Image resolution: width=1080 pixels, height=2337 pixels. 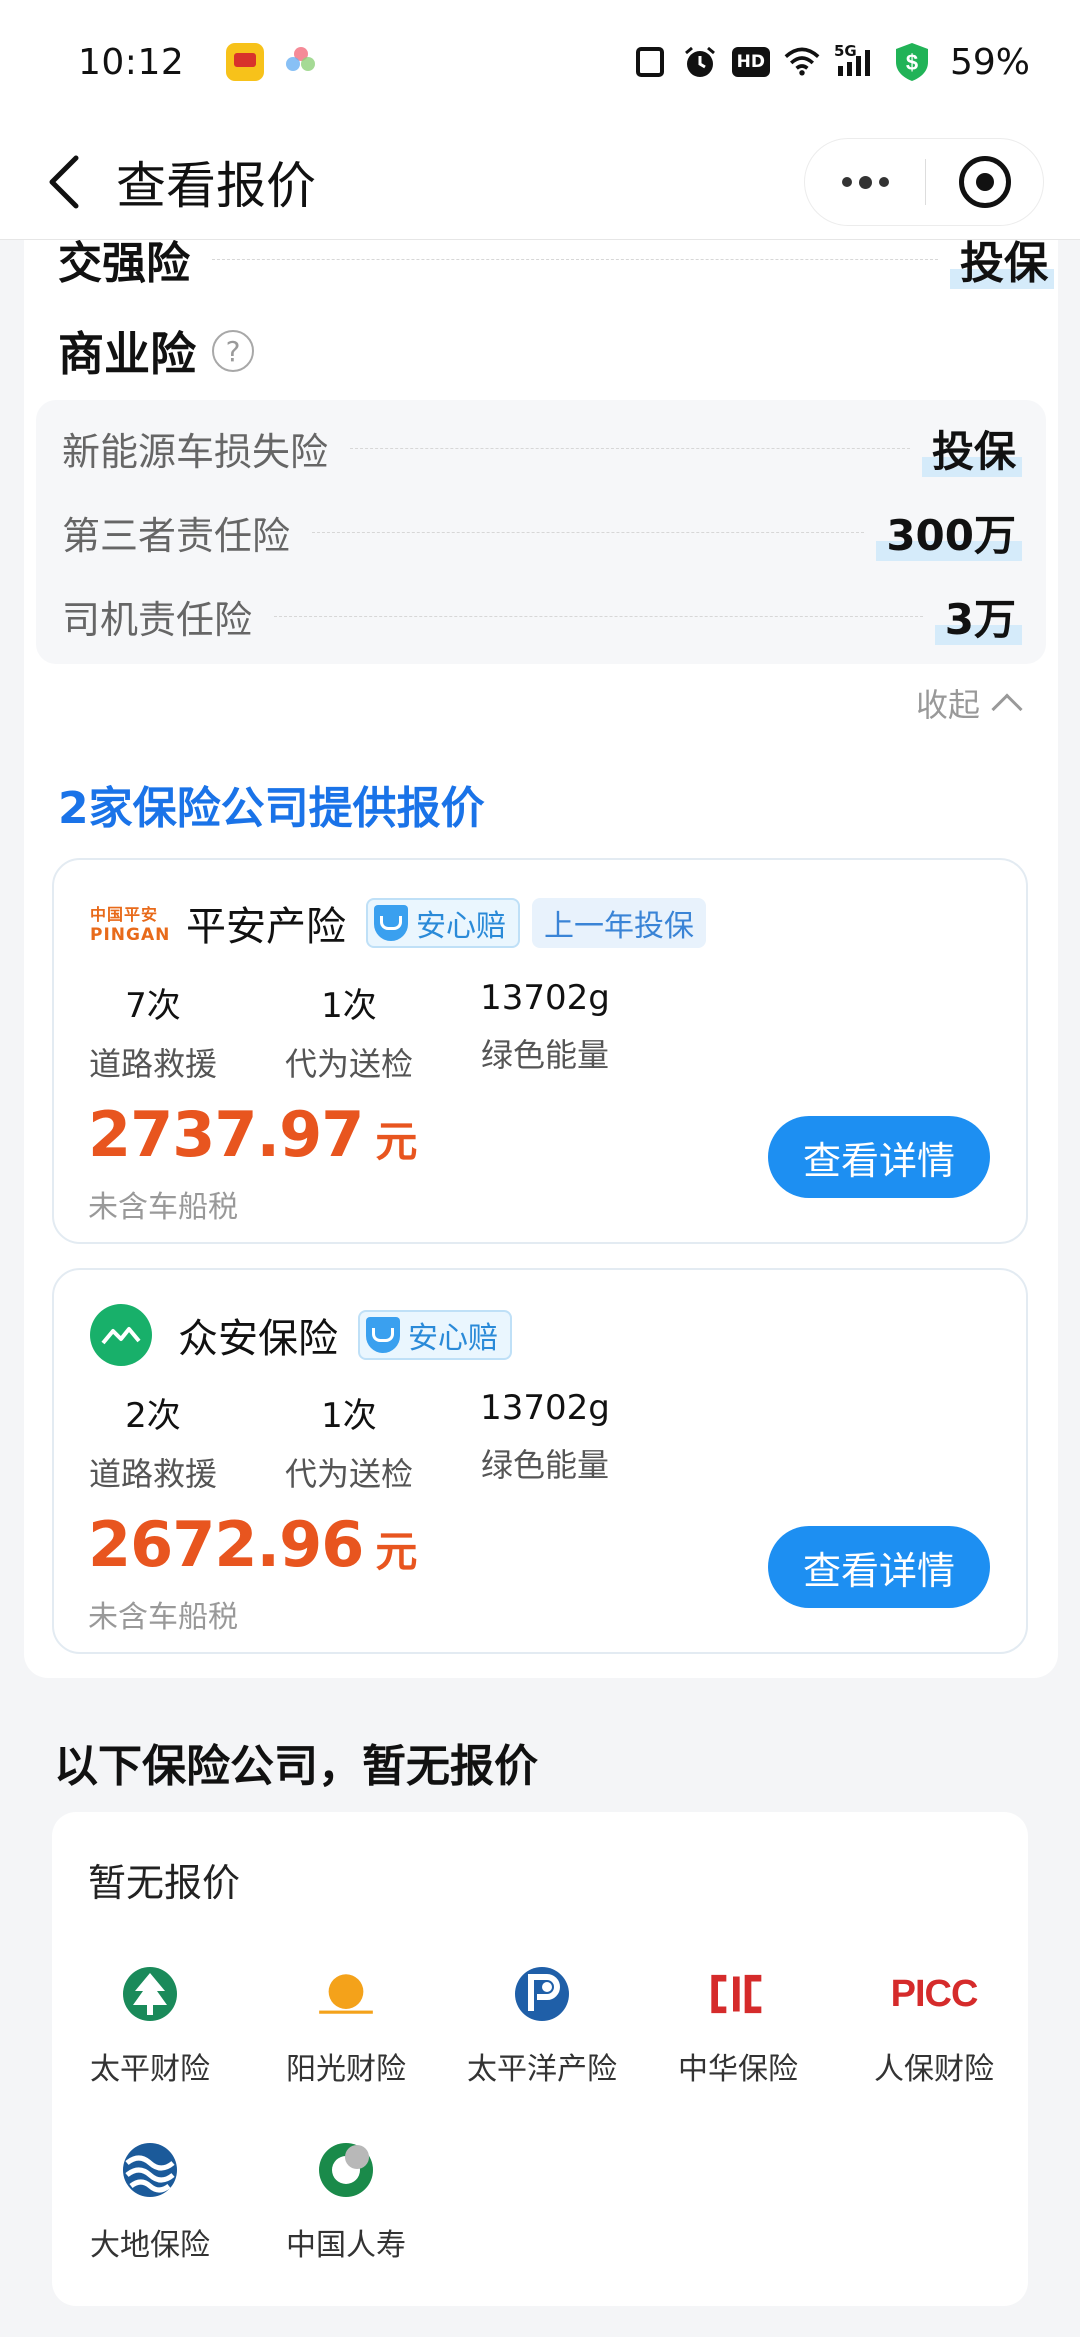 I want to click on benefit-stats: 2次 道路救援 1次 代为送检 13702g 绿色能量, so click(x=349, y=1441).